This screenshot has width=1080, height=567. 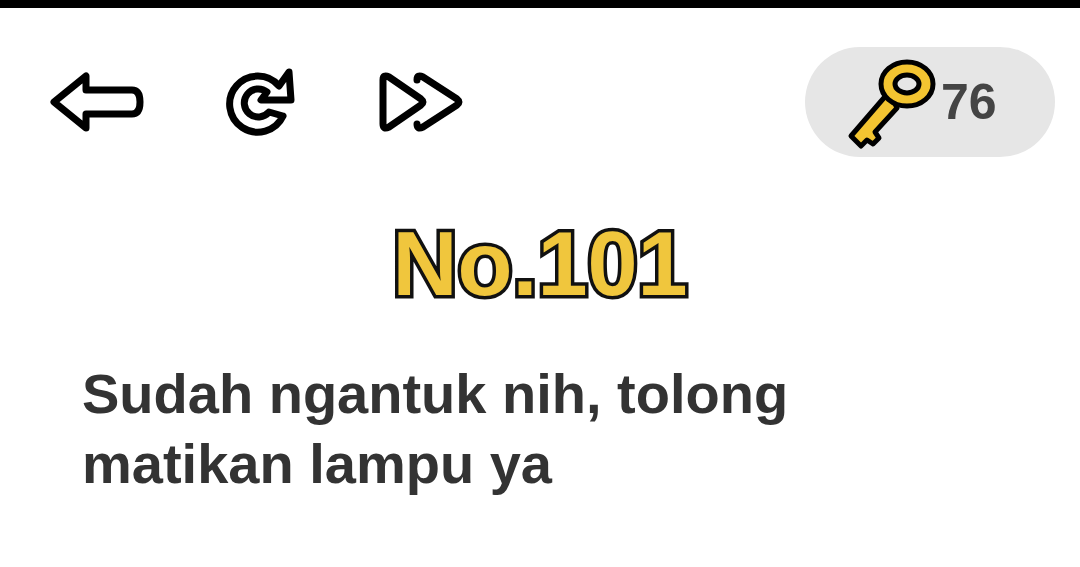 What do you see at coordinates (969, 102) in the screenshot?
I see `key-count: 76` at bounding box center [969, 102].